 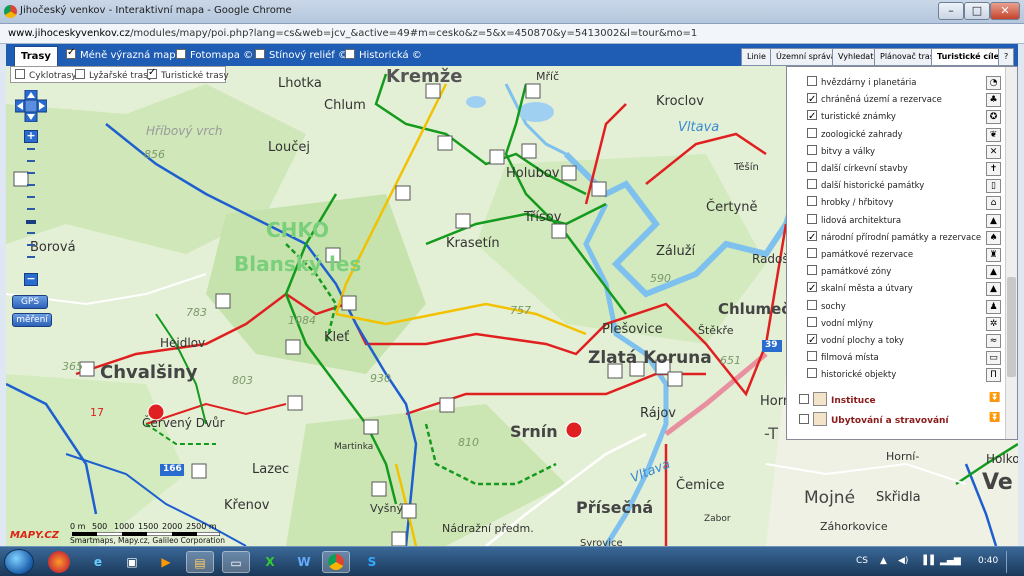 What do you see at coordinates (854, 221) in the screenshot?
I see `poi-category-row: lidová architektura` at bounding box center [854, 221].